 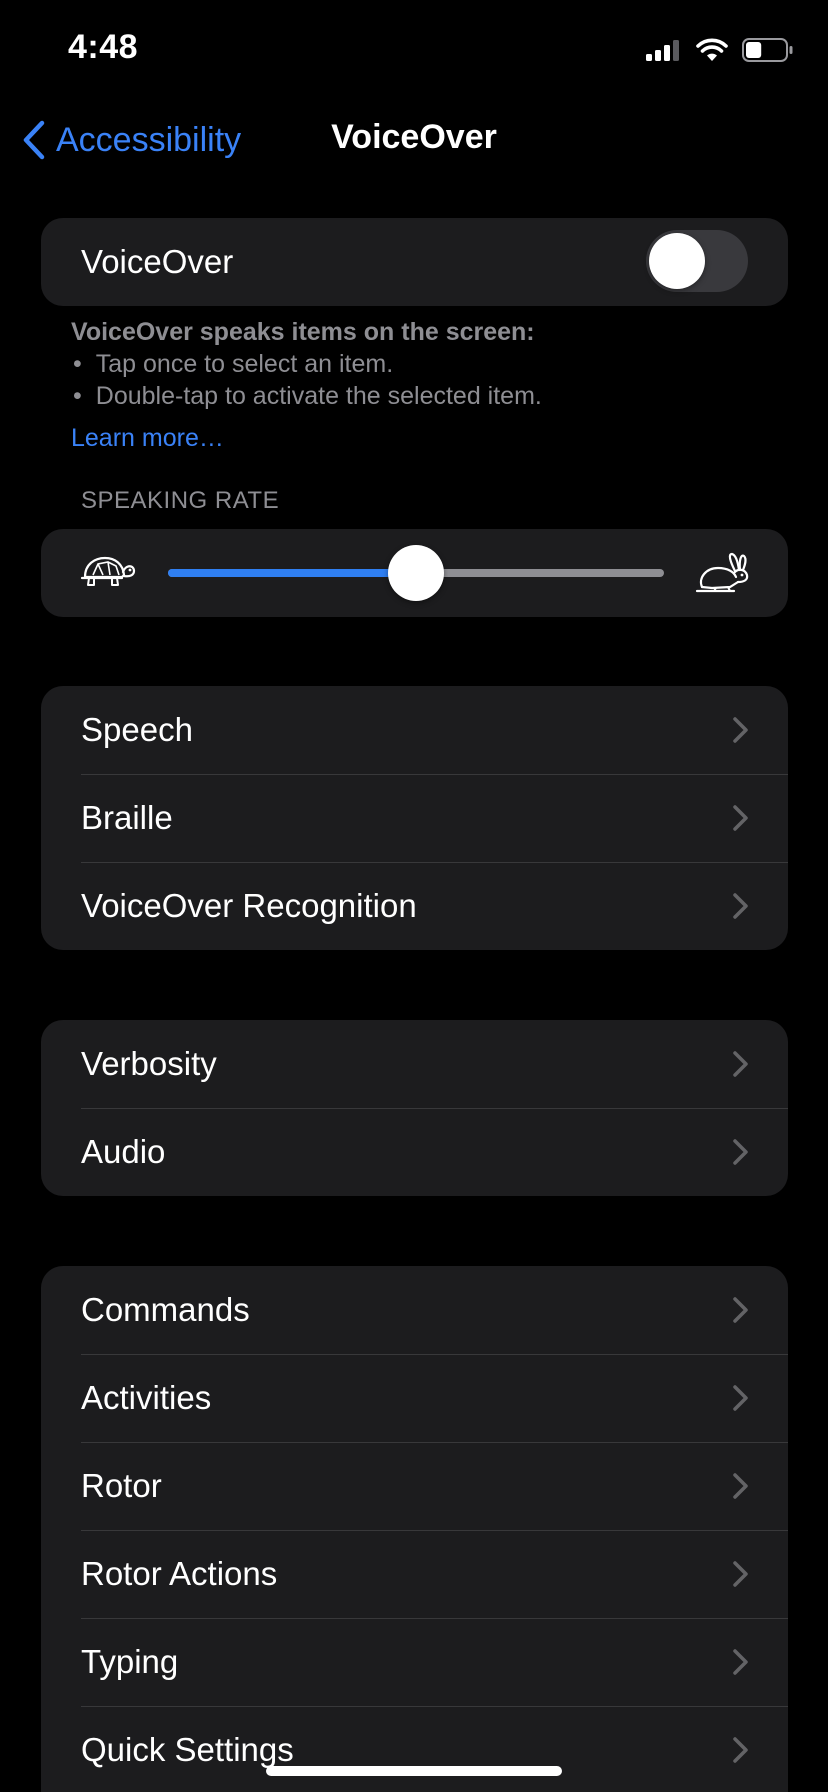 I want to click on row-label: Typing, so click(x=130, y=1661).